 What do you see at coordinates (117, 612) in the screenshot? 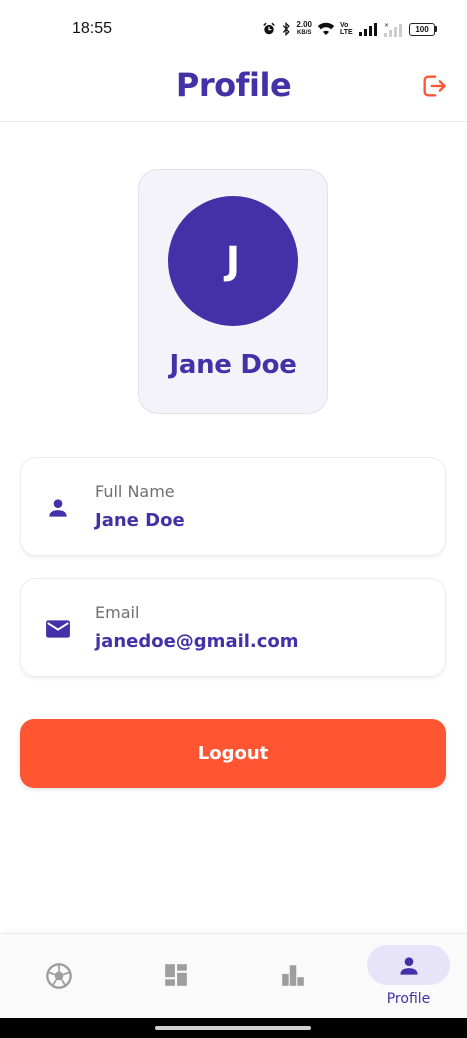
I see `email-label: Email` at bounding box center [117, 612].